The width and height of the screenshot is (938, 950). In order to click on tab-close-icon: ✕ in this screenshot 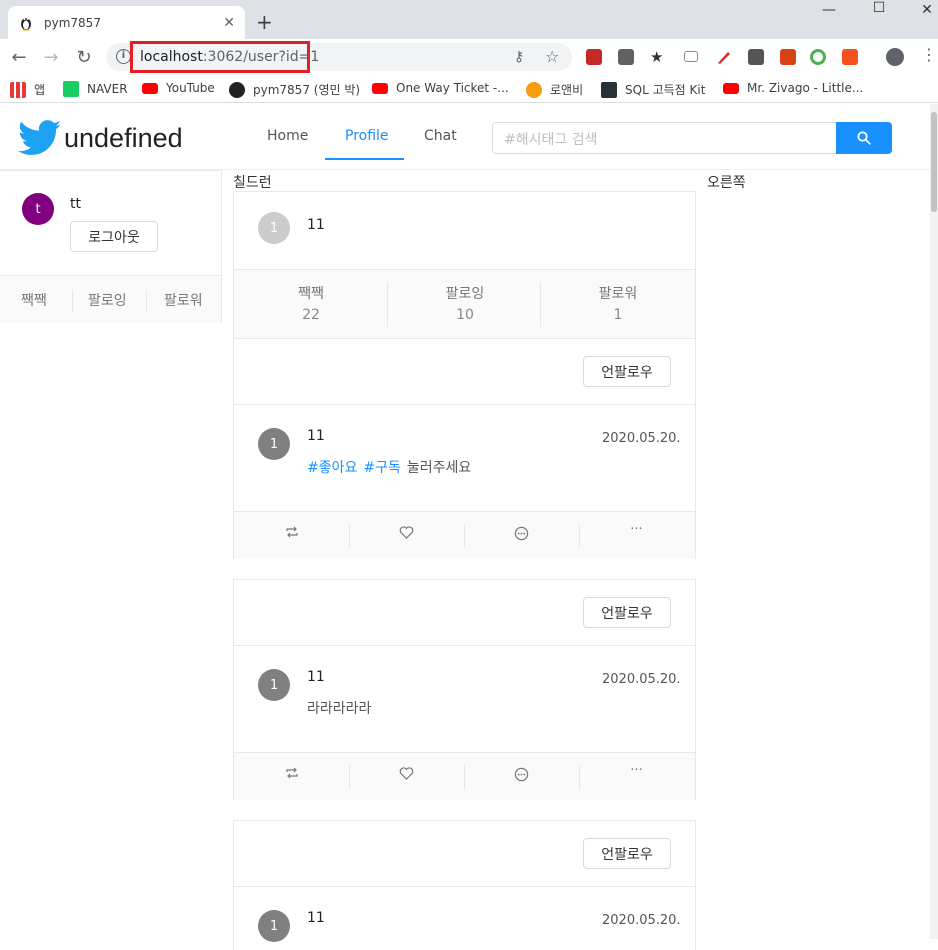, I will do `click(229, 23)`.